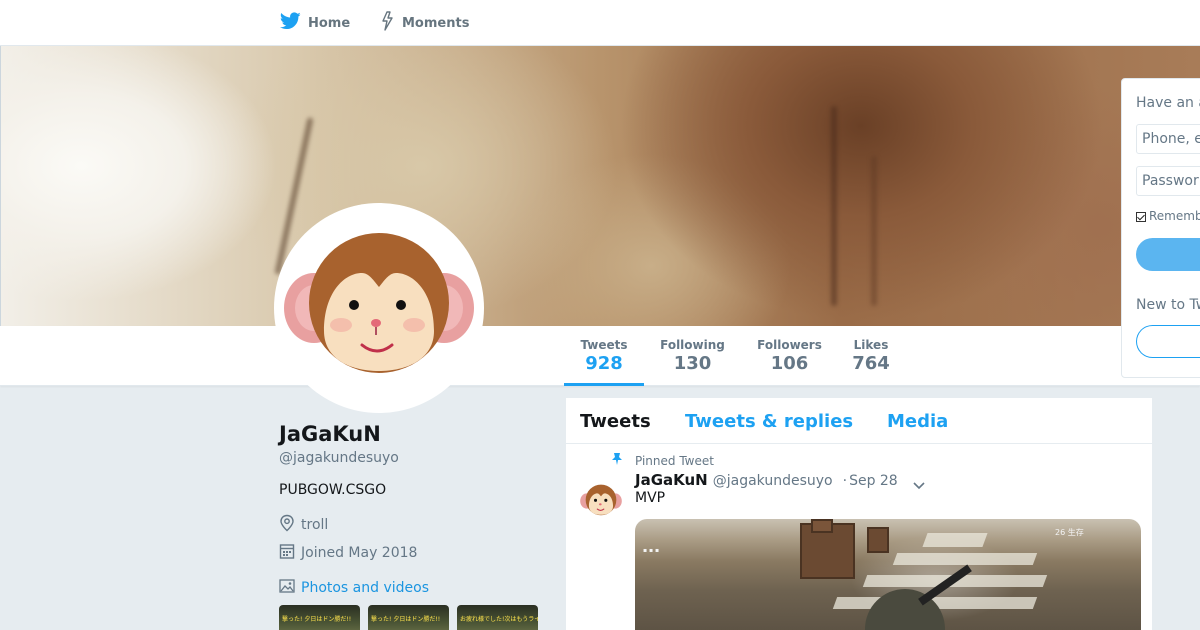 Image resolution: width=1200 pixels, height=630 pixels. I want to click on stat-likes: Likes 764, so click(871, 356).